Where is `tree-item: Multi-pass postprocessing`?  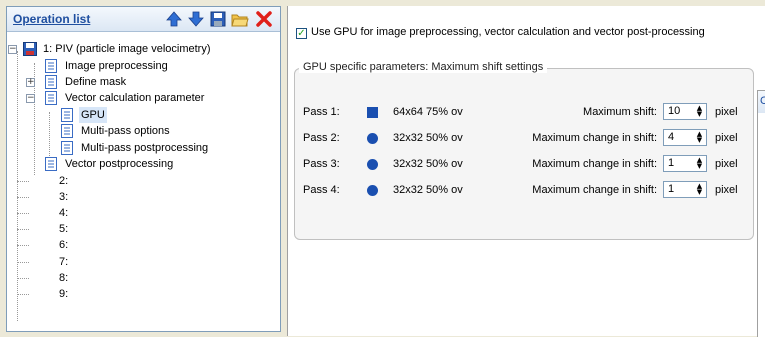
tree-item: Multi-pass postprocessing is located at coordinates (142, 148).